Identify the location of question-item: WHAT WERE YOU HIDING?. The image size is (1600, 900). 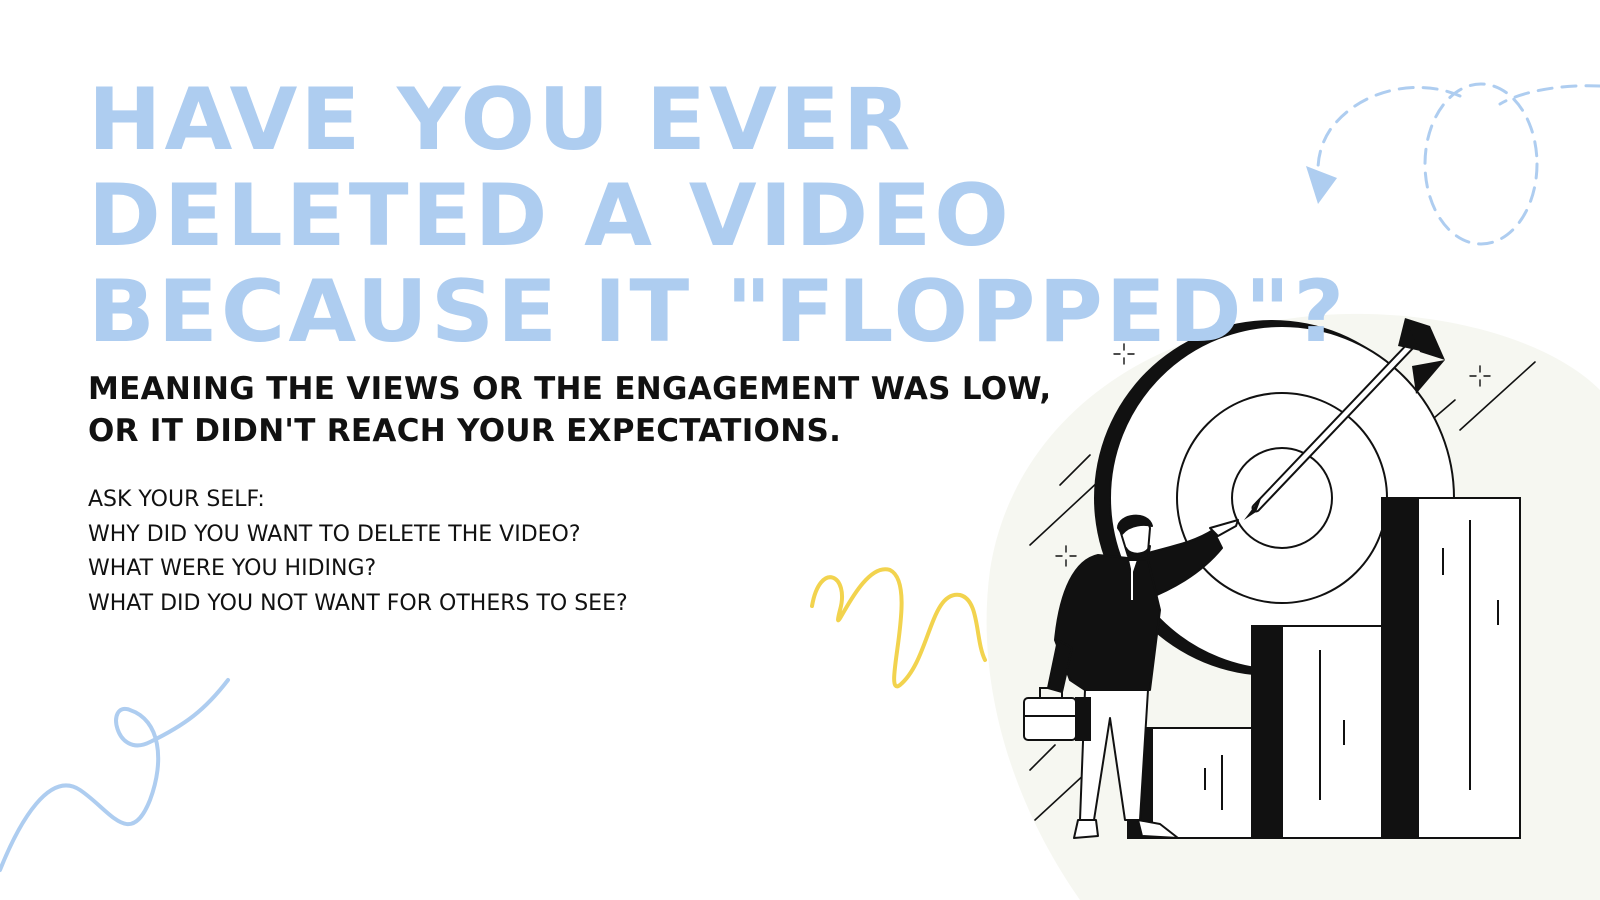
(232, 568).